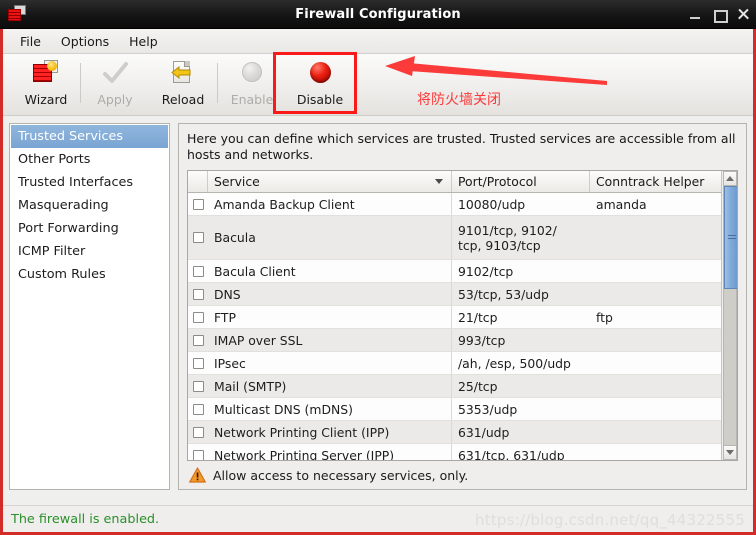 Image resolution: width=756 pixels, height=535 pixels. Describe the element at coordinates (330, 363) in the screenshot. I see `cell-service: IPsec` at that location.